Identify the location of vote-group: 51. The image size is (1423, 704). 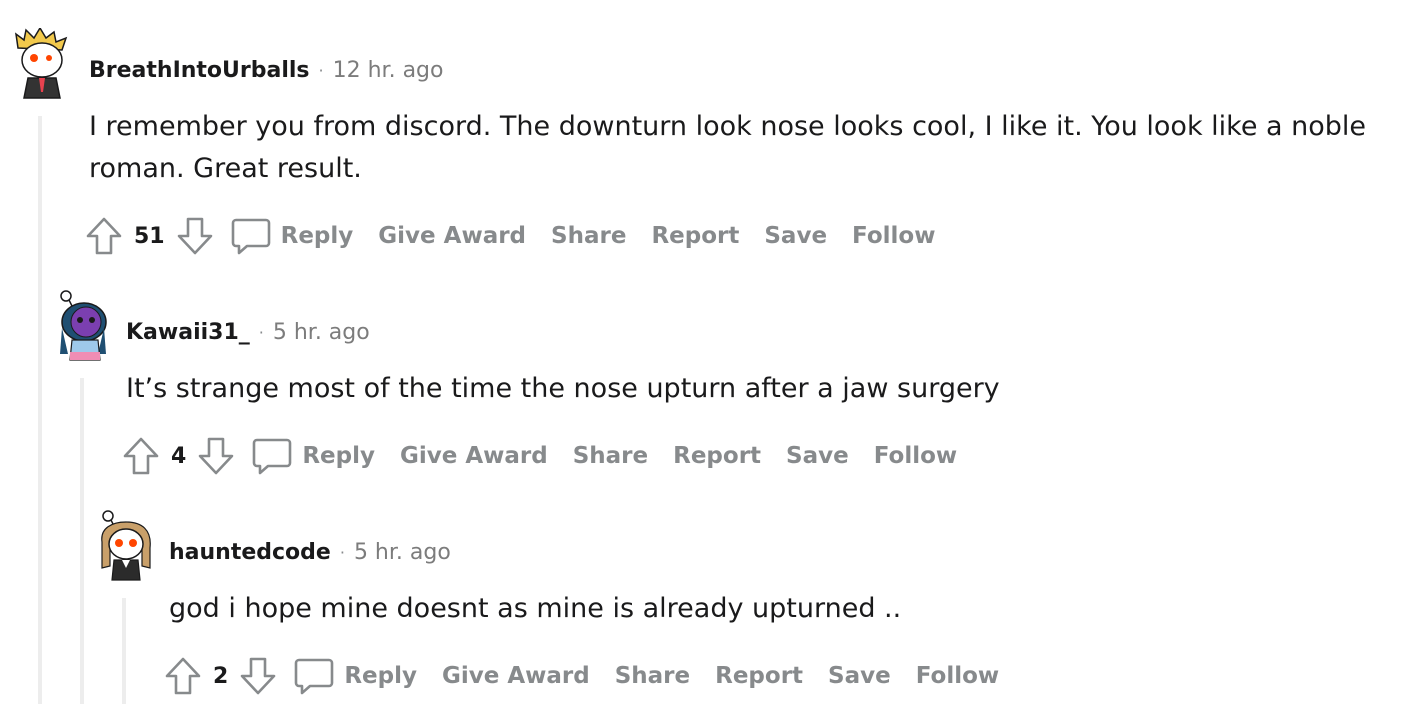
(149, 236).